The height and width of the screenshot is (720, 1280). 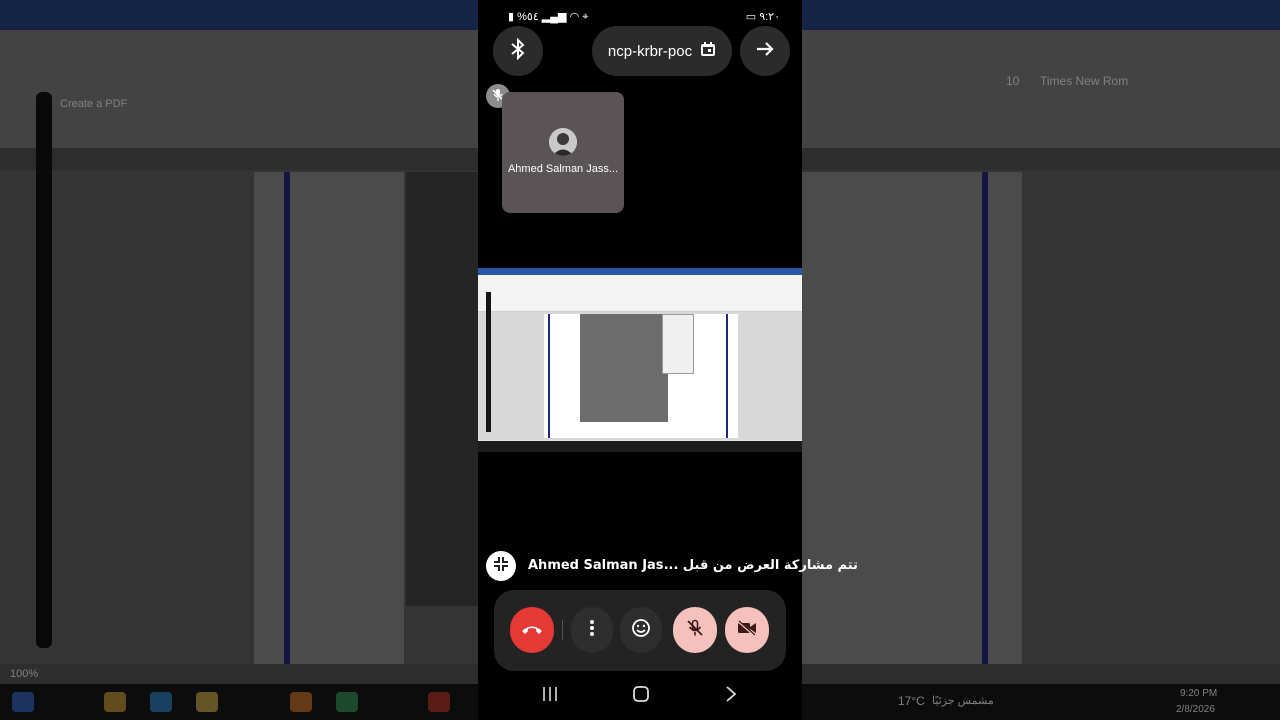 I want to click on back-button, so click(x=731, y=696).